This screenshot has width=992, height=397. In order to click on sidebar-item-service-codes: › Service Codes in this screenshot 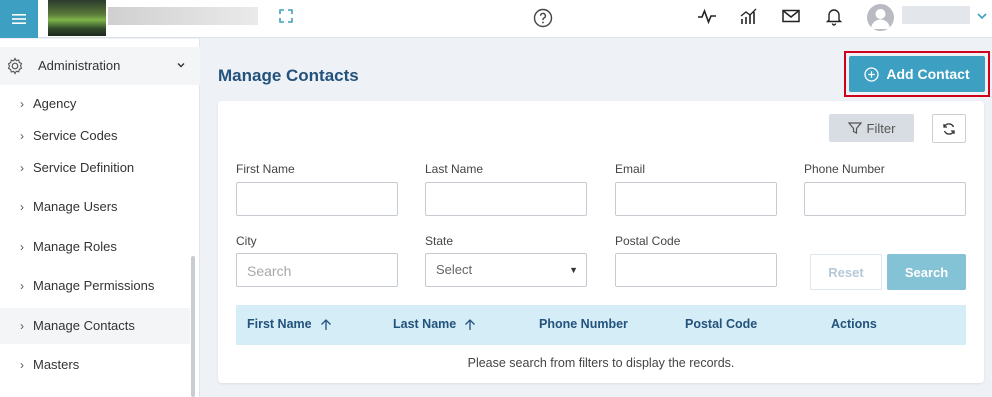, I will do `click(95, 136)`.